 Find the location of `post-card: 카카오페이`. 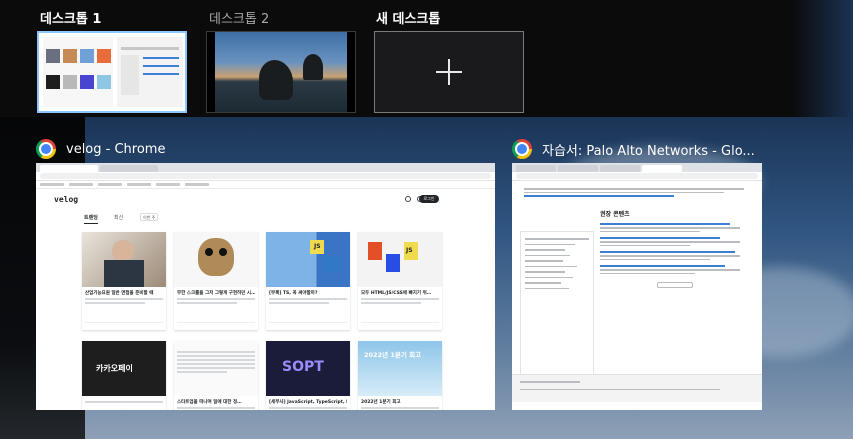

post-card: 카카오페이 is located at coordinates (124, 375).